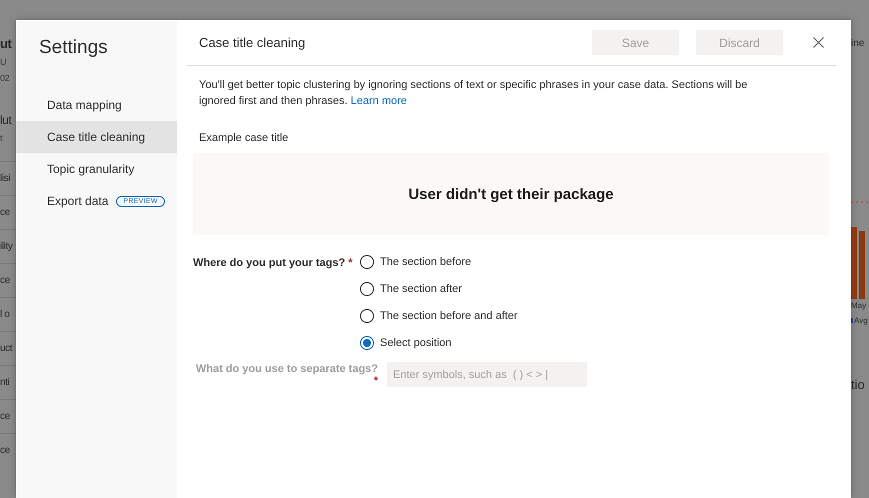  I want to click on background-text: tio, so click(858, 384).